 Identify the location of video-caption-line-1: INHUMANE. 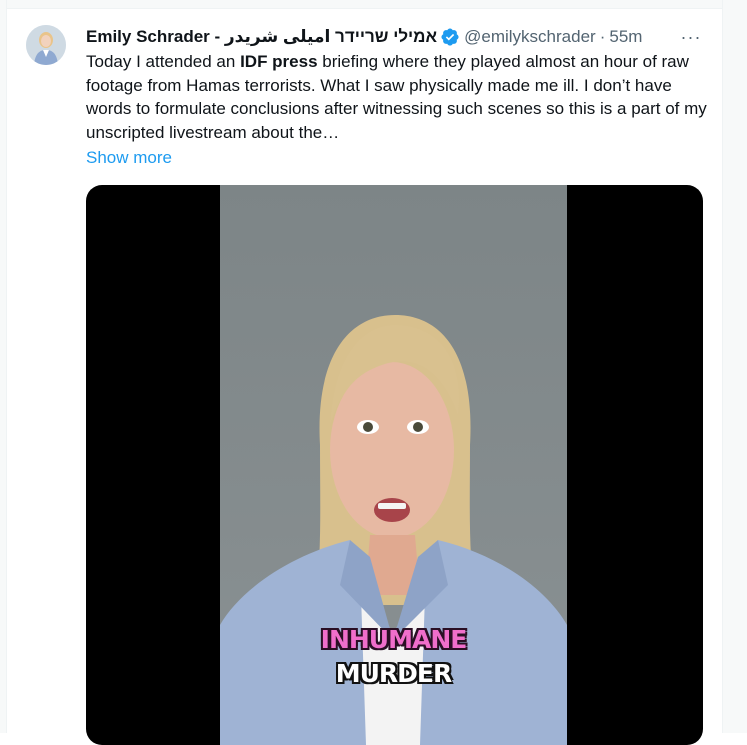
(394, 639).